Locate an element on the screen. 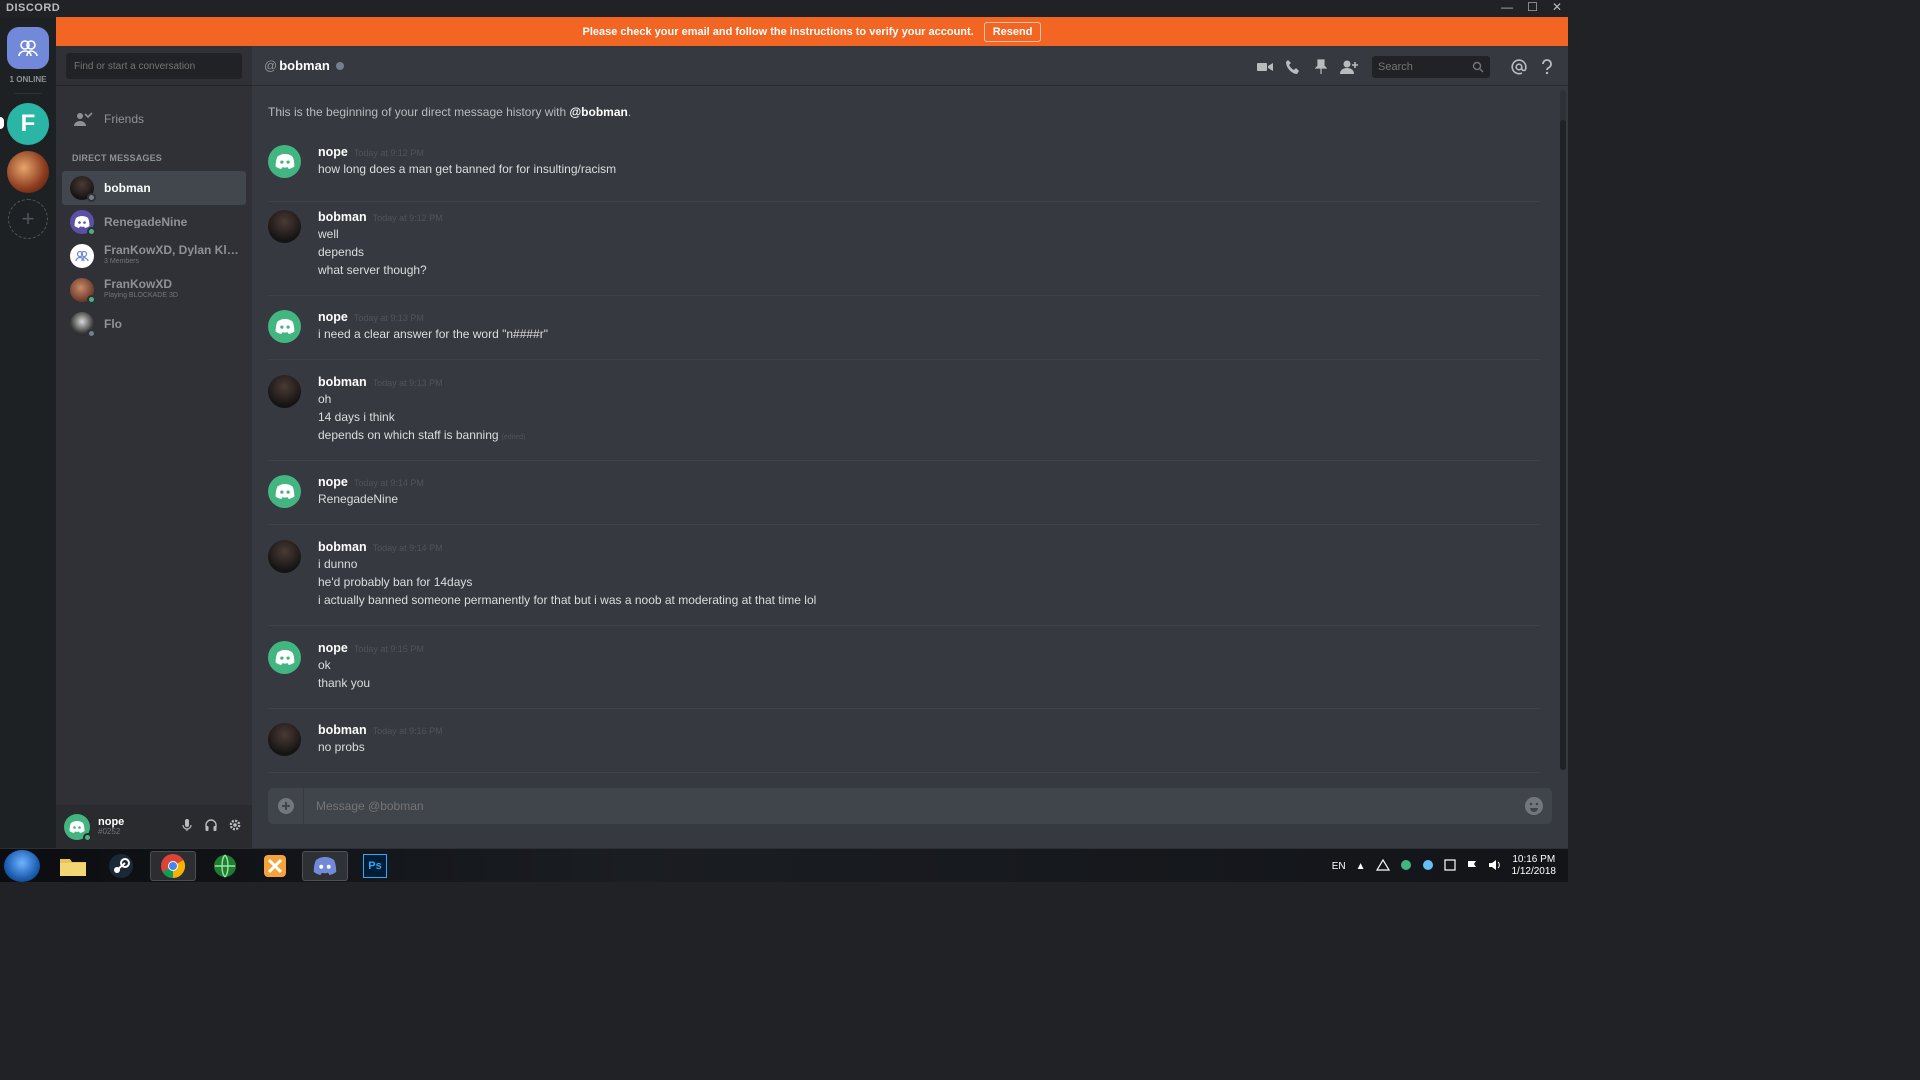 Image resolution: width=1920 pixels, height=1080 pixels. taskbar-steam is located at coordinates (121, 866).